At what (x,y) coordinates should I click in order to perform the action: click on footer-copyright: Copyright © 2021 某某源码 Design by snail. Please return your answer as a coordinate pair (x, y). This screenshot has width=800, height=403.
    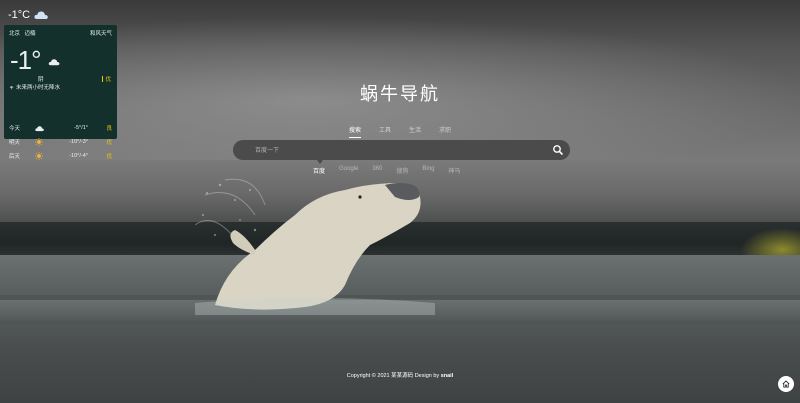
    Looking at the image, I should click on (400, 375).